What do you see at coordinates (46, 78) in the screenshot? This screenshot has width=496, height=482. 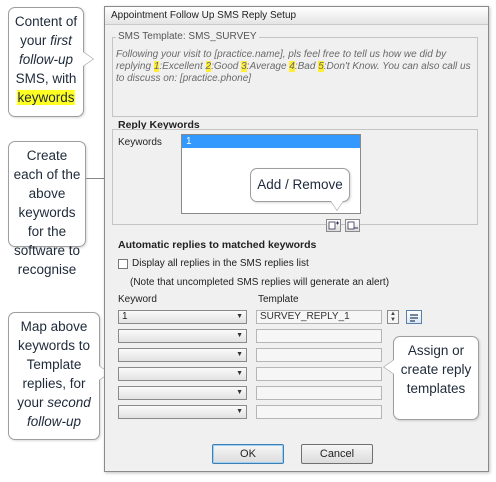 I see `callout-text: SMS, with` at bounding box center [46, 78].